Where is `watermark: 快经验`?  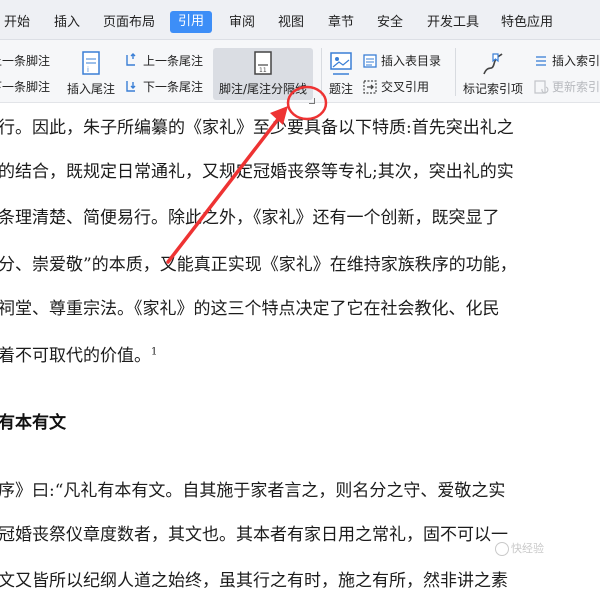 watermark: 快经验 is located at coordinates (519, 548).